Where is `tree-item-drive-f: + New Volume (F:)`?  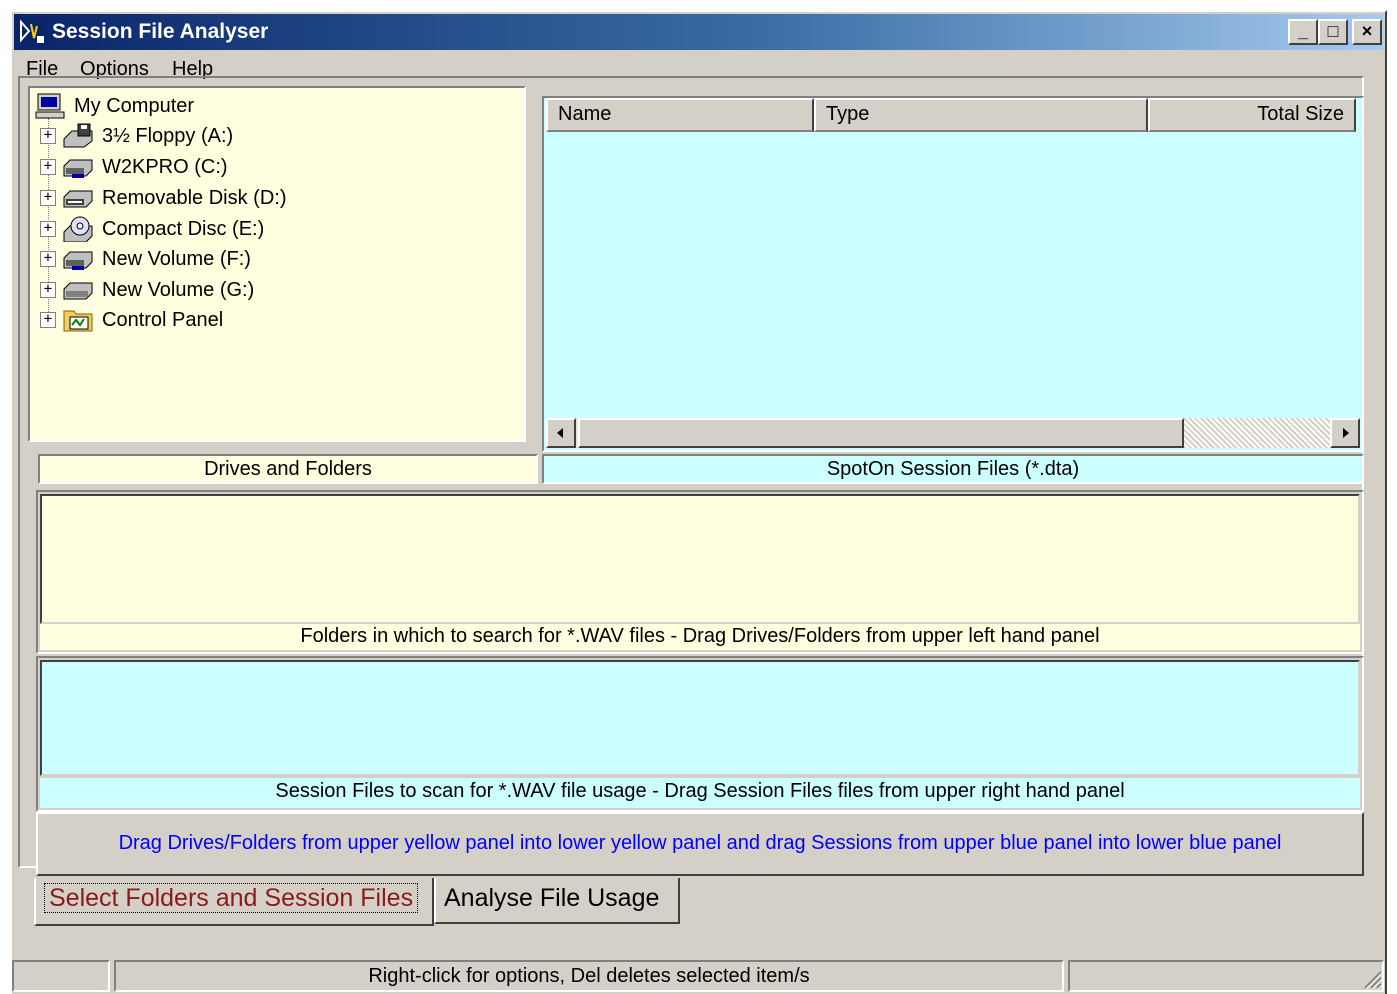
tree-item-drive-f: + New Volume (F:) is located at coordinates (145, 259).